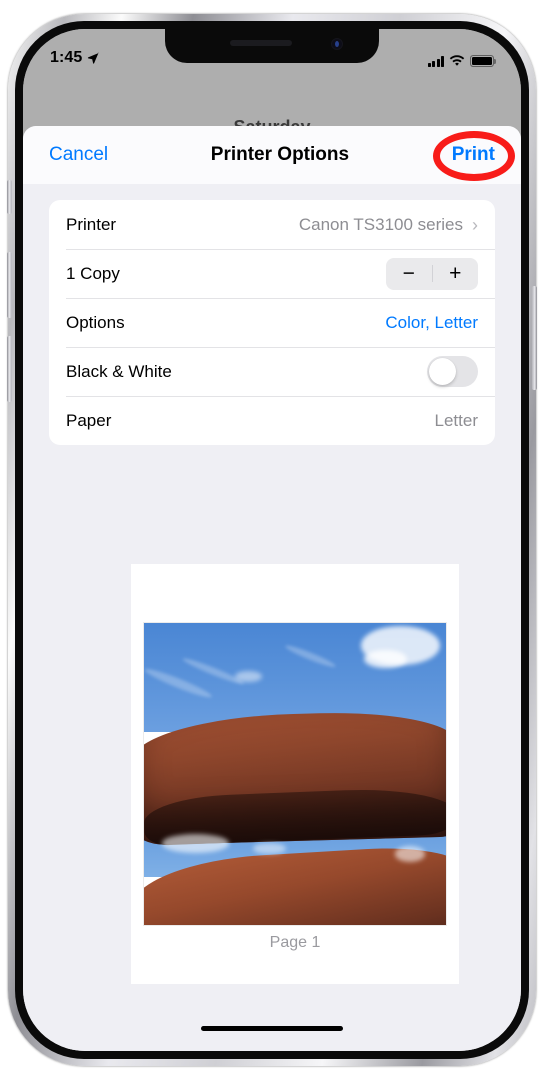  I want to click on battery-cap, so click(495, 61).